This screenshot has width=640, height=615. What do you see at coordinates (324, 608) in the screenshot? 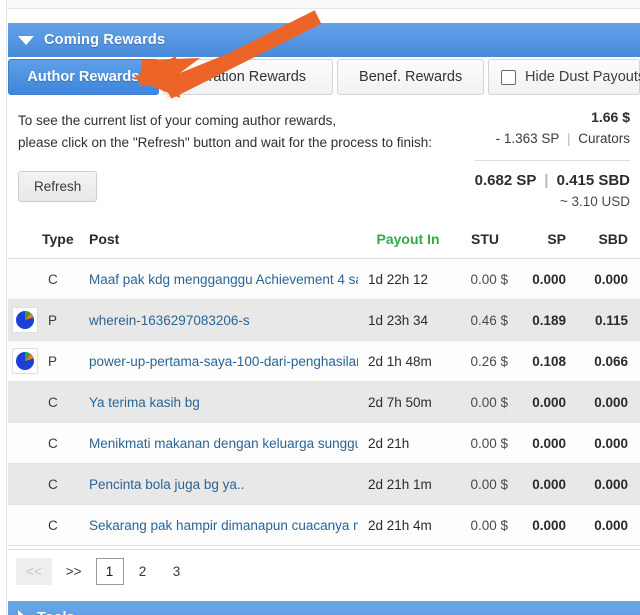
I see `tools-panel-header: Tools` at bounding box center [324, 608].